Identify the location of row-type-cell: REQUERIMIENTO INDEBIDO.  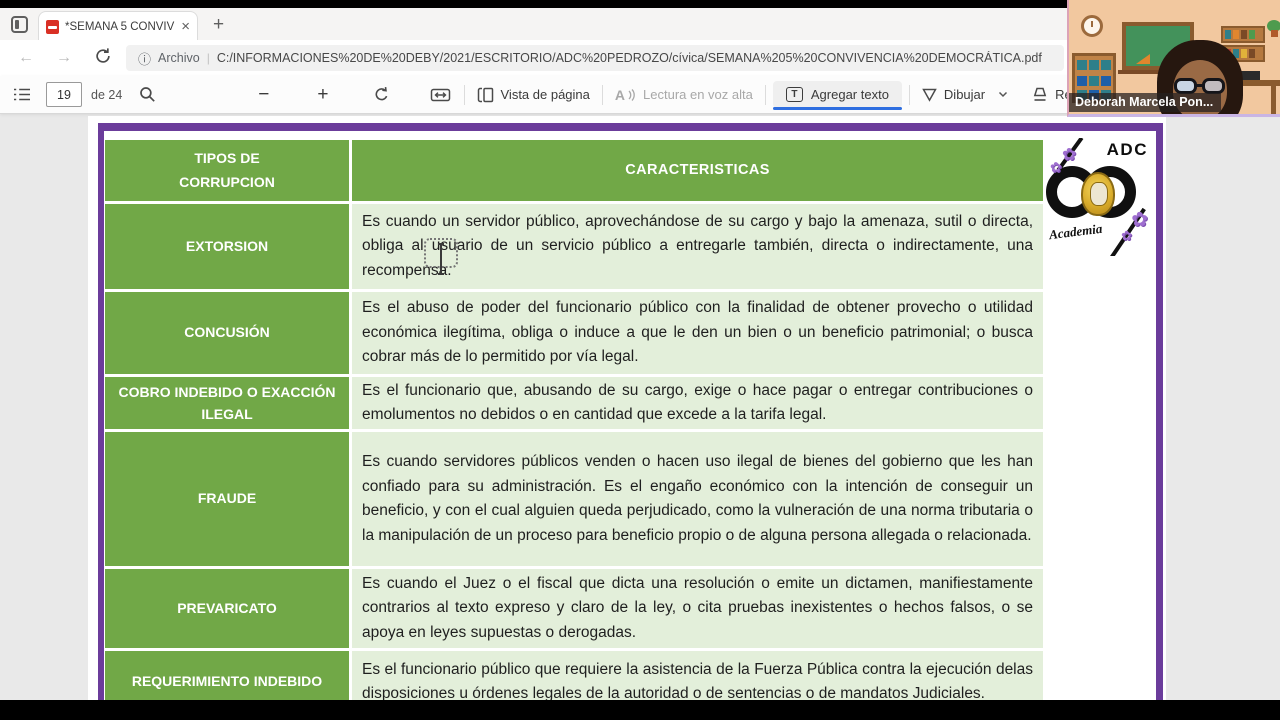
(227, 675).